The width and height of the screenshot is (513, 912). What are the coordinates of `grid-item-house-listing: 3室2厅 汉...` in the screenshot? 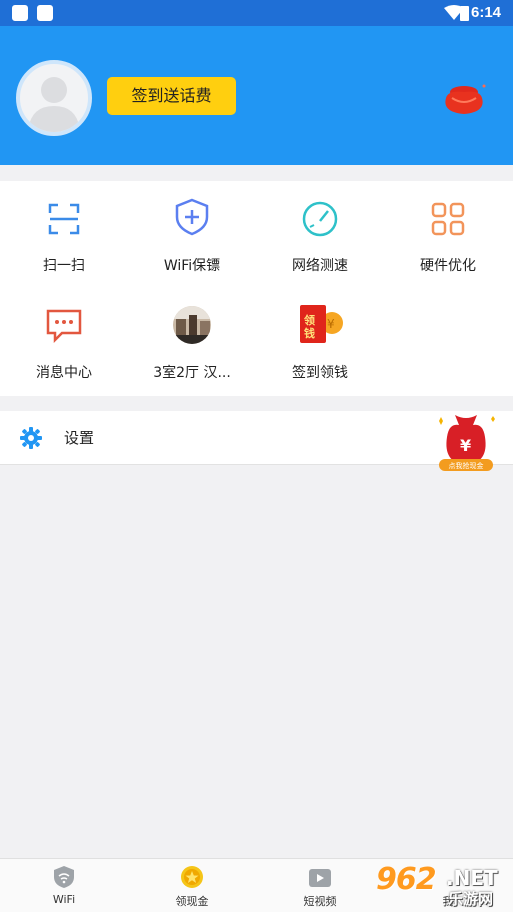 It's located at (192, 337).